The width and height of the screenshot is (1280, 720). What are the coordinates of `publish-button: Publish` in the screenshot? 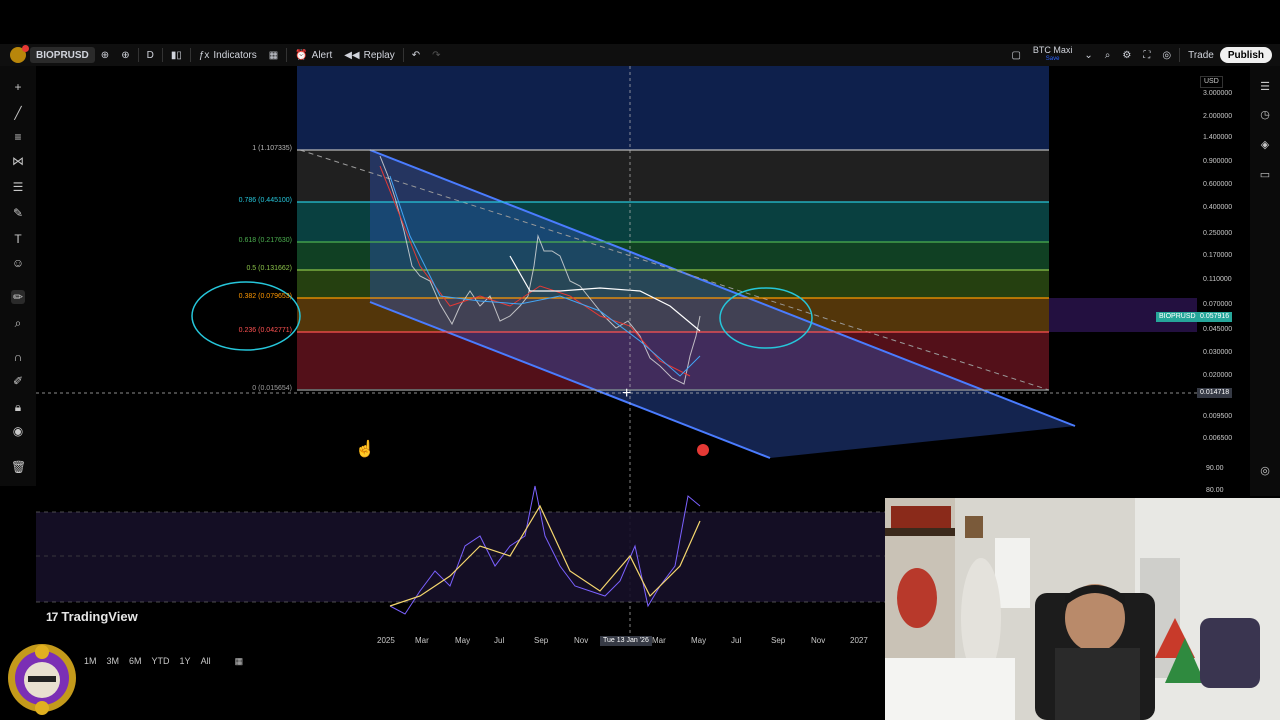 It's located at (1245, 55).